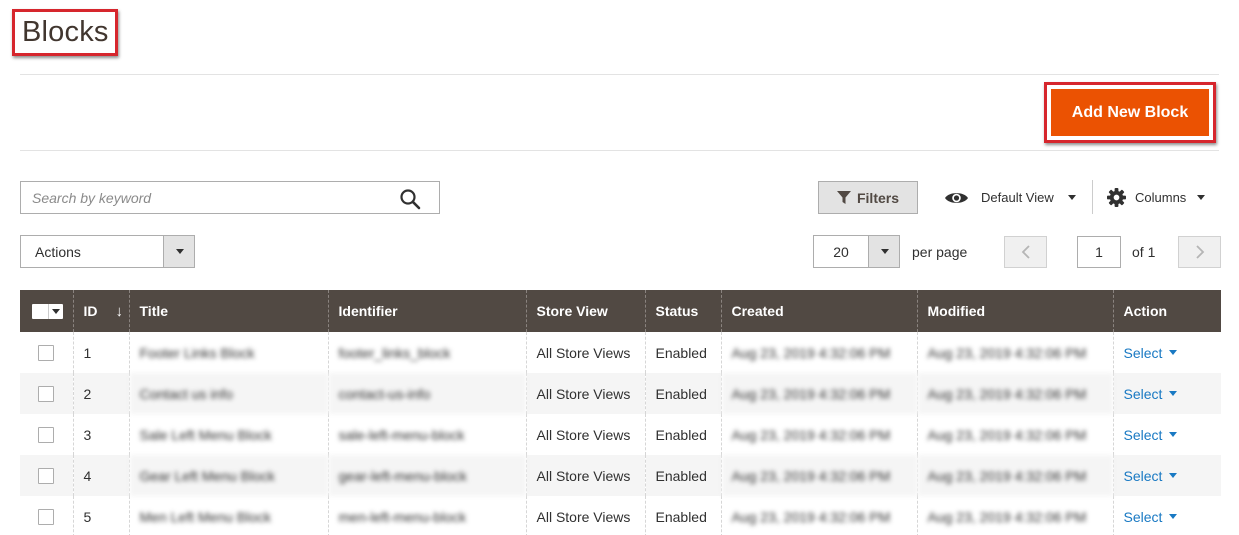 The height and width of the screenshot is (535, 1239). What do you see at coordinates (119, 311) in the screenshot?
I see `sort-arrow-icon: ↓` at bounding box center [119, 311].